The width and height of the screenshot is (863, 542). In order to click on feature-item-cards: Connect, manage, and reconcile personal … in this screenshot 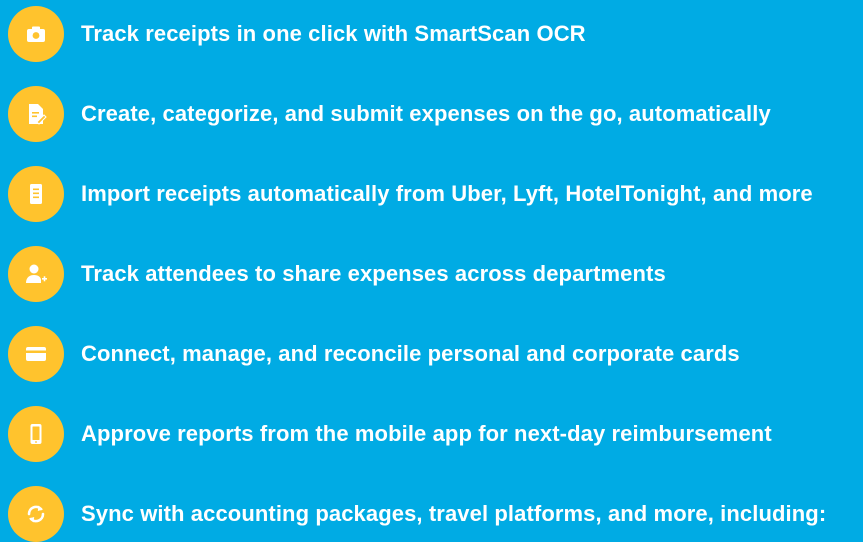, I will do `click(435, 354)`.